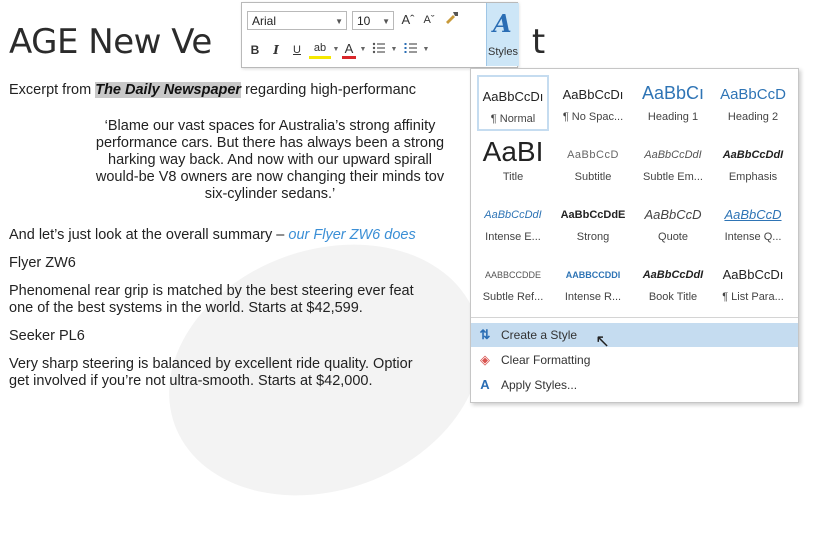  Describe the element at coordinates (411, 51) in the screenshot. I see `numbering-icon` at that location.